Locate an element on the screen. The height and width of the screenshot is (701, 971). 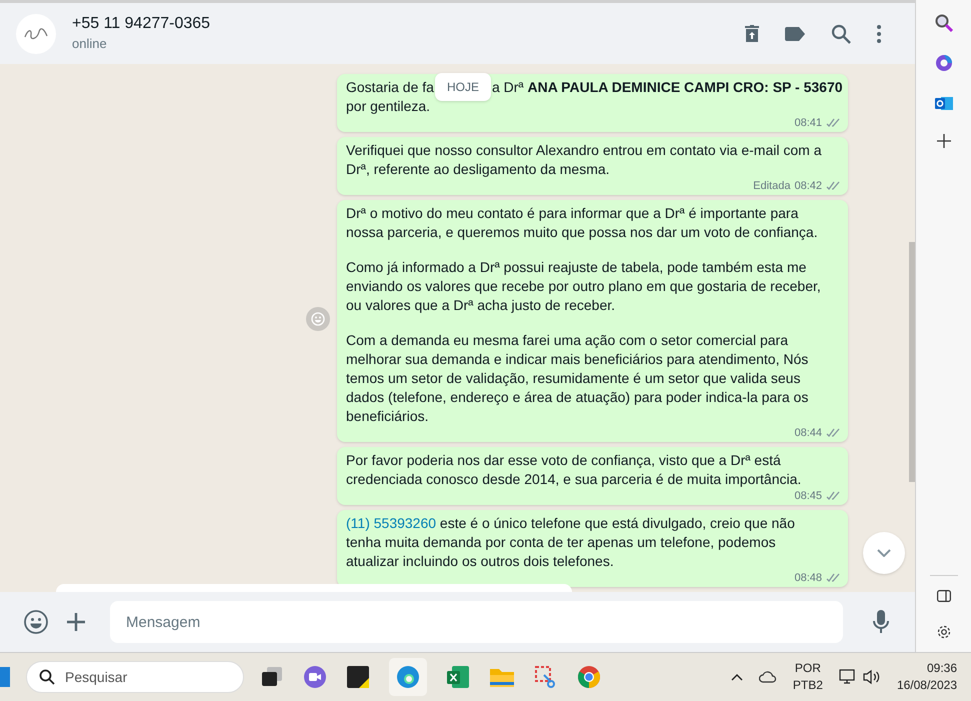
message-text: a Drª ANA PAULA DEMINICE CAMPI CRO: SP - 53670 is located at coordinates (667, 87).